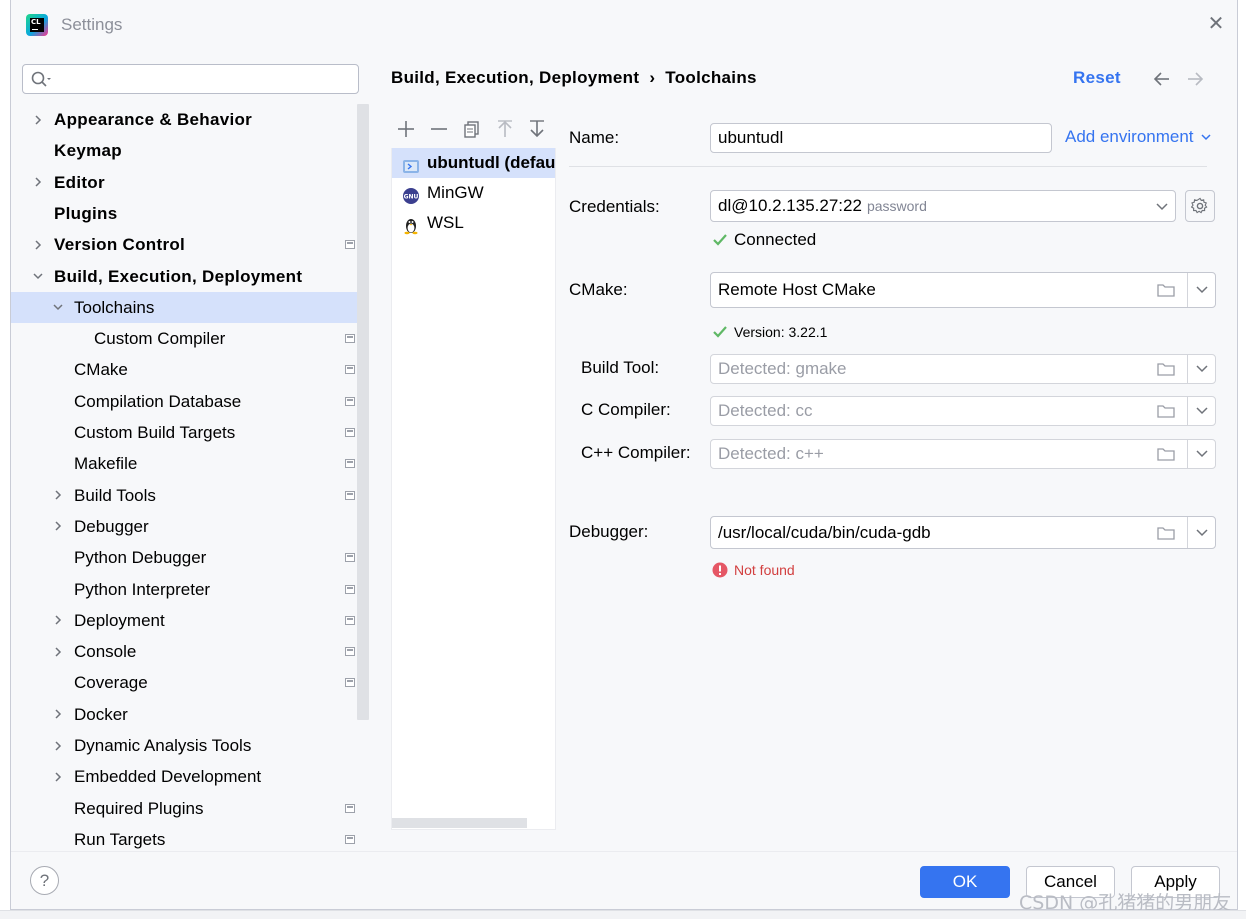  I want to click on cmake-select: Remote Host CMake, so click(963, 290).